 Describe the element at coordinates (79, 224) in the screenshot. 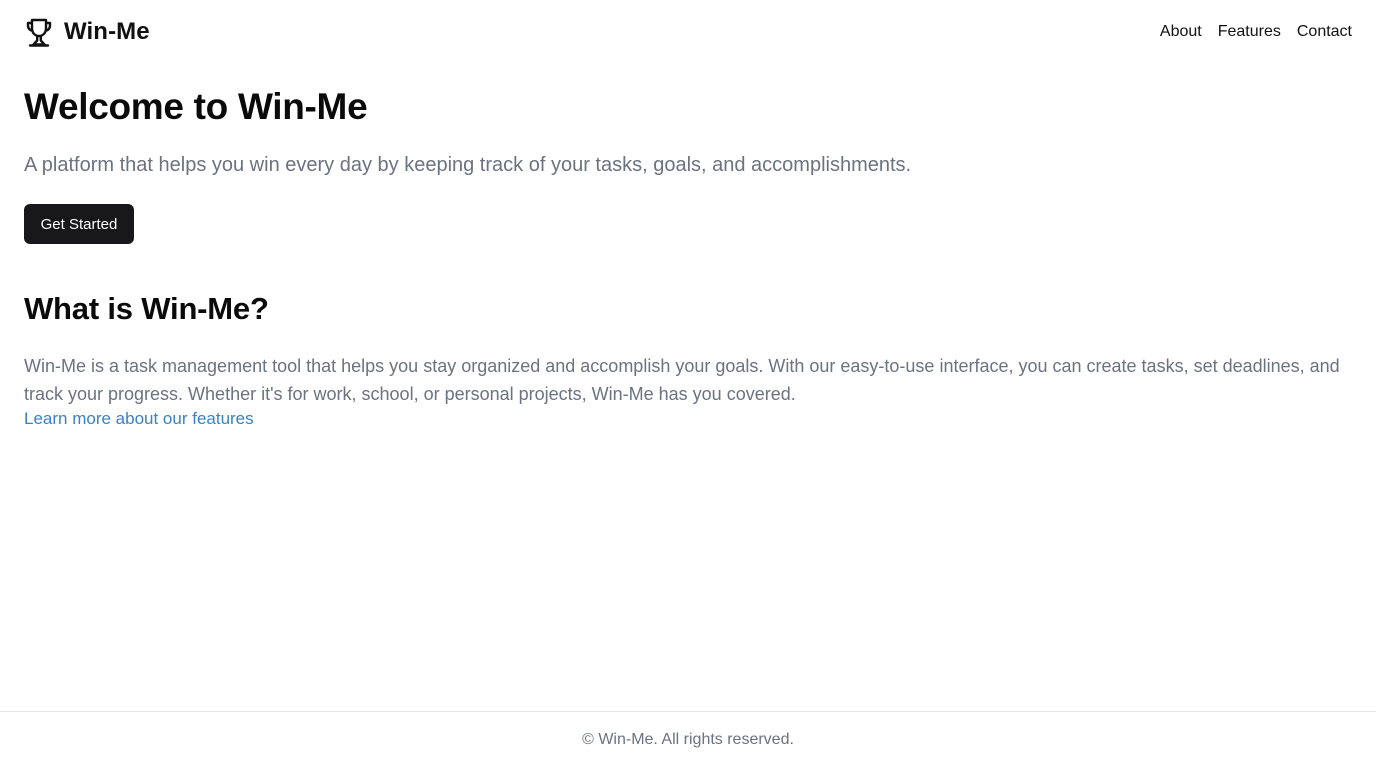

I see `get-started-button: Get Started` at that location.